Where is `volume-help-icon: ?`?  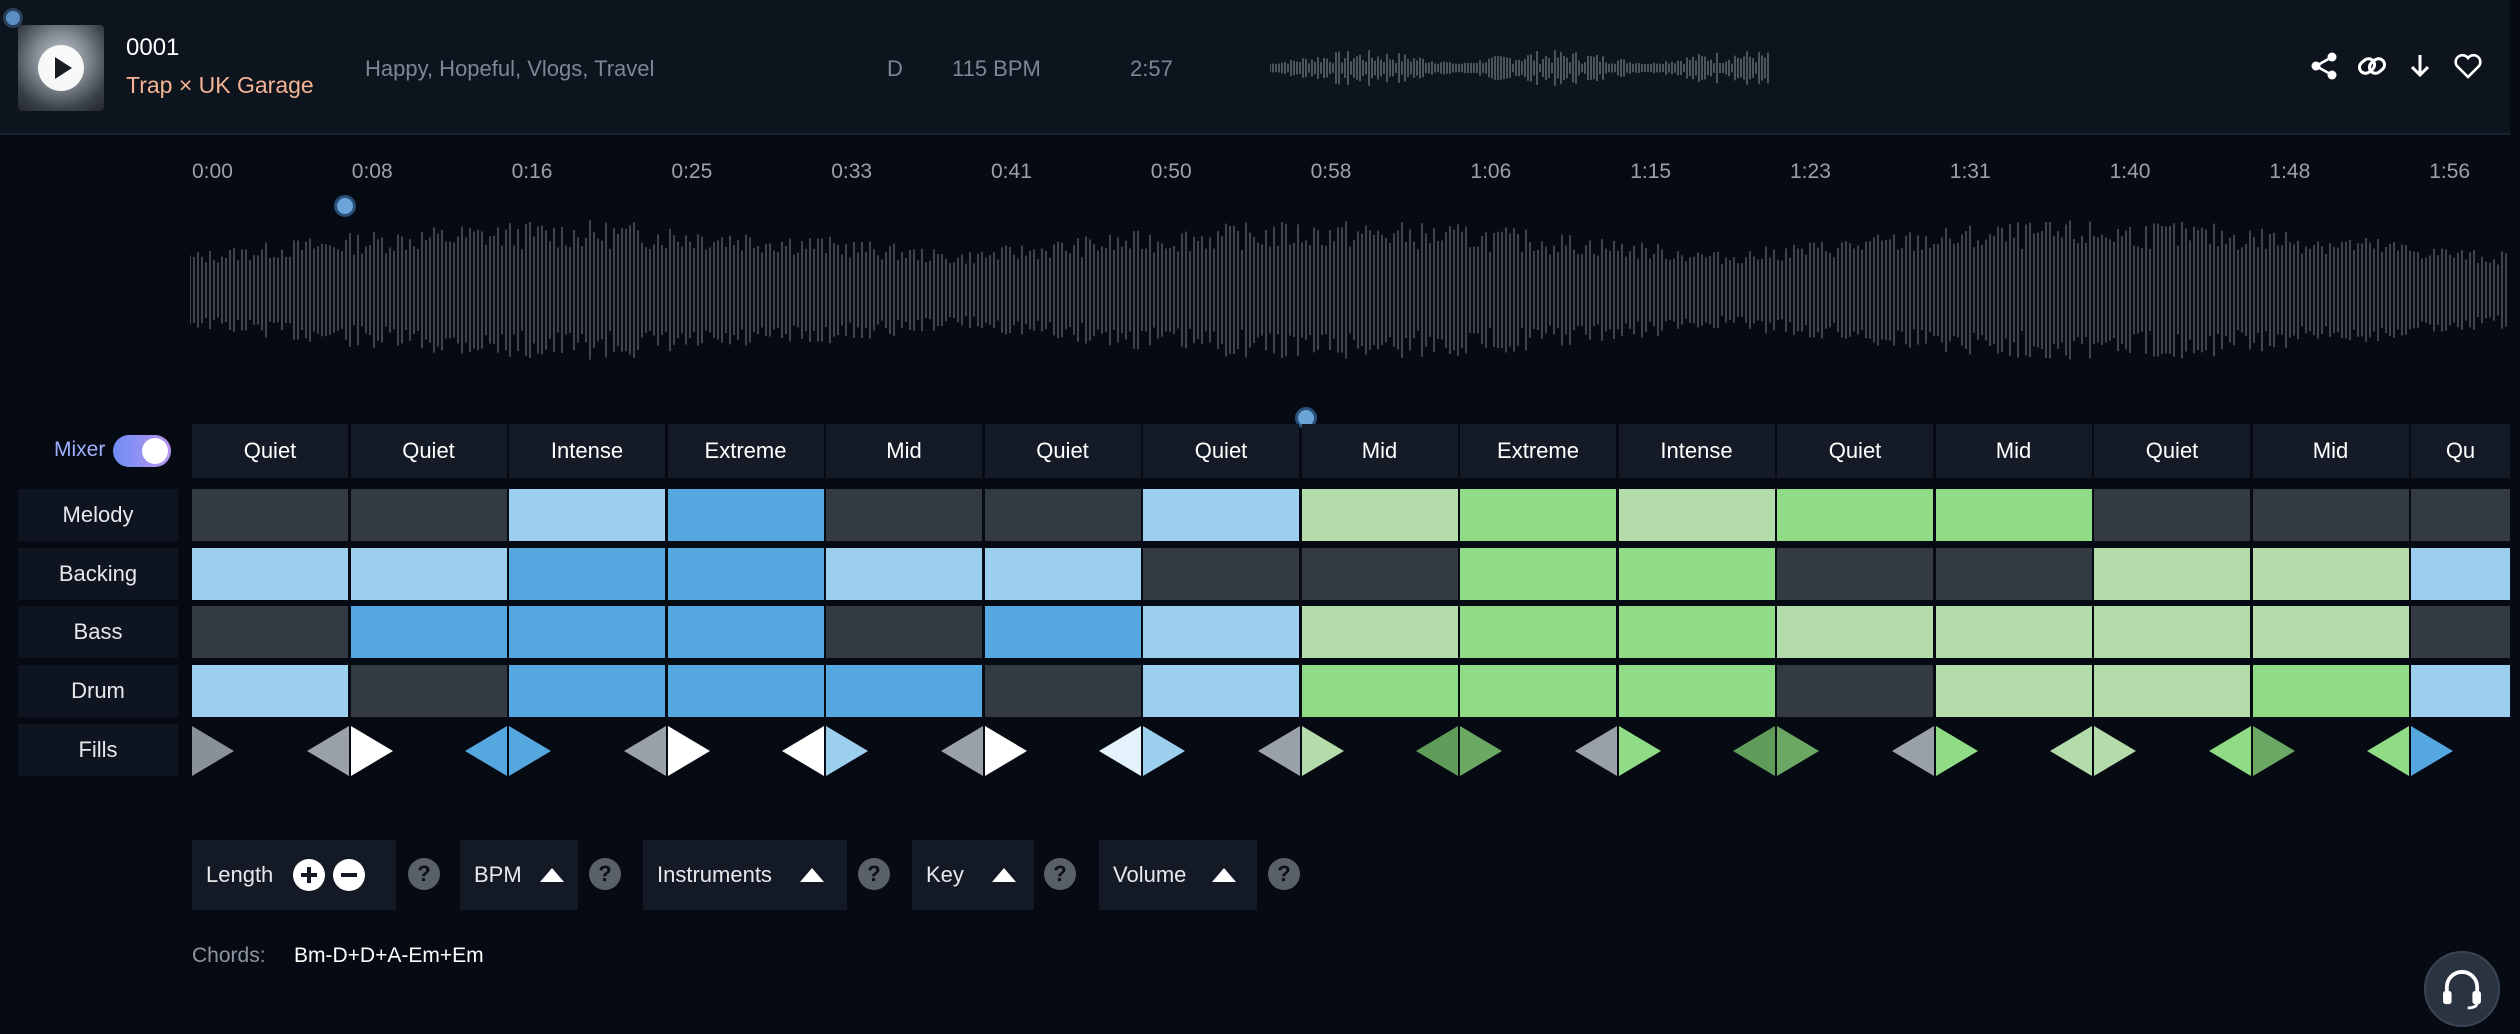 volume-help-icon: ? is located at coordinates (1284, 874).